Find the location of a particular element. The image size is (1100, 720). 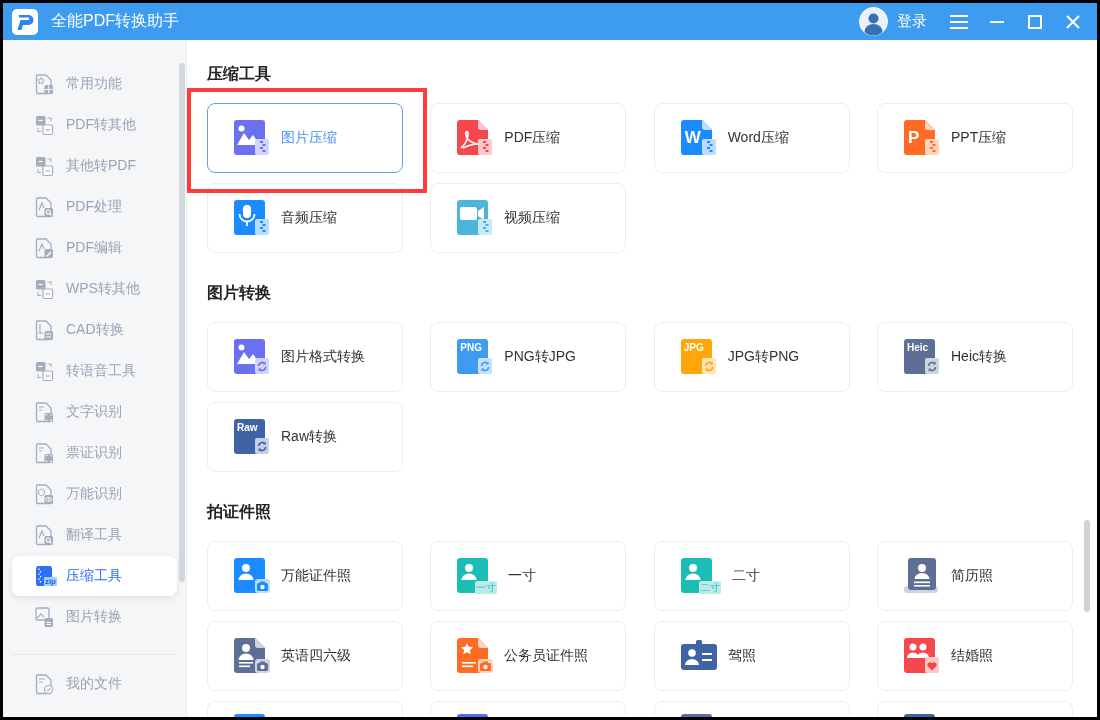

tool-card: 公务员证件照 is located at coordinates (528, 656).